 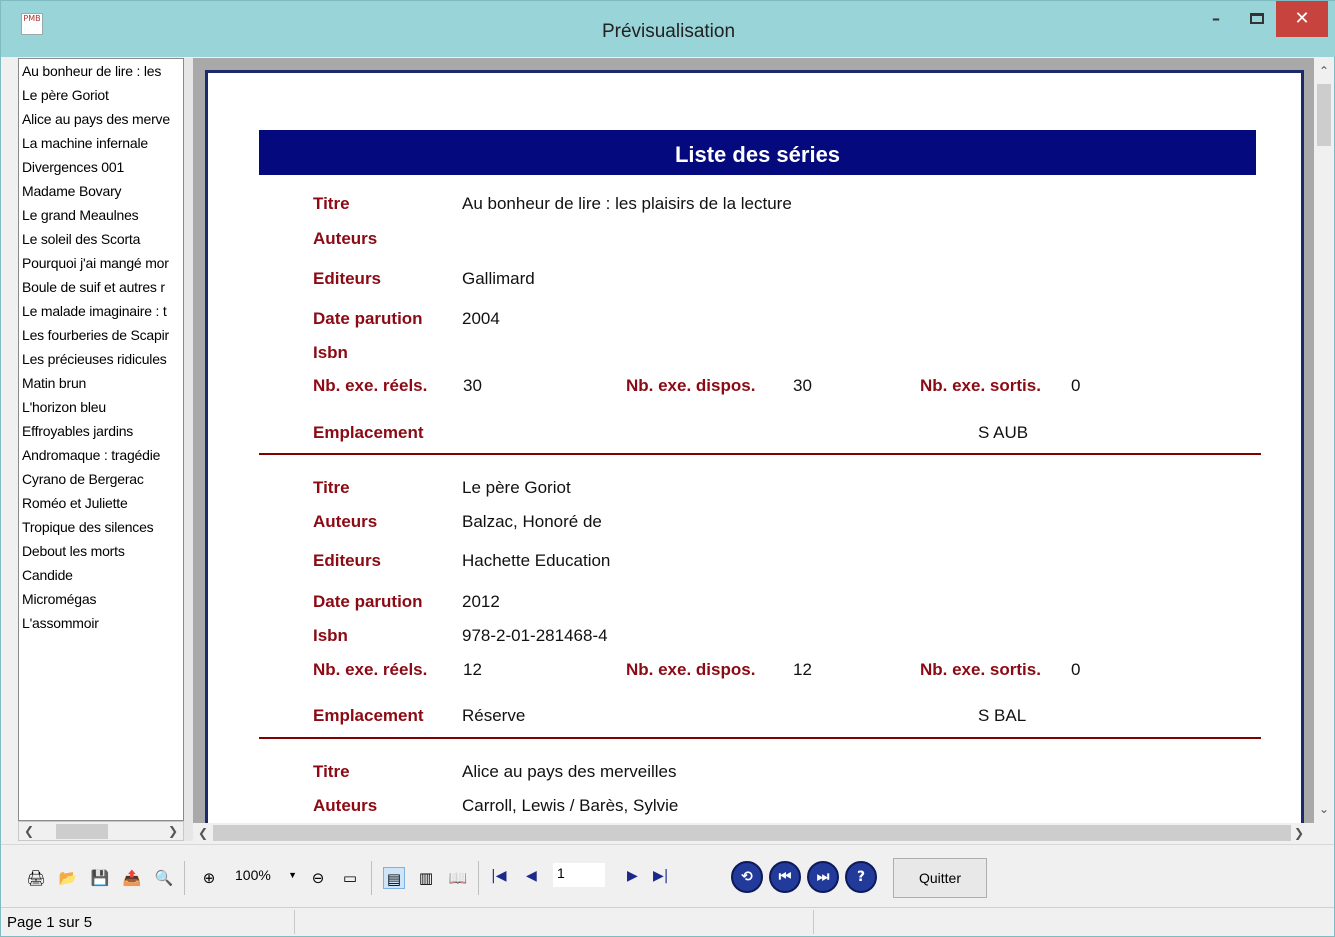 What do you see at coordinates (292, 875) in the screenshot?
I see `chevron-down-icon: ▼` at bounding box center [292, 875].